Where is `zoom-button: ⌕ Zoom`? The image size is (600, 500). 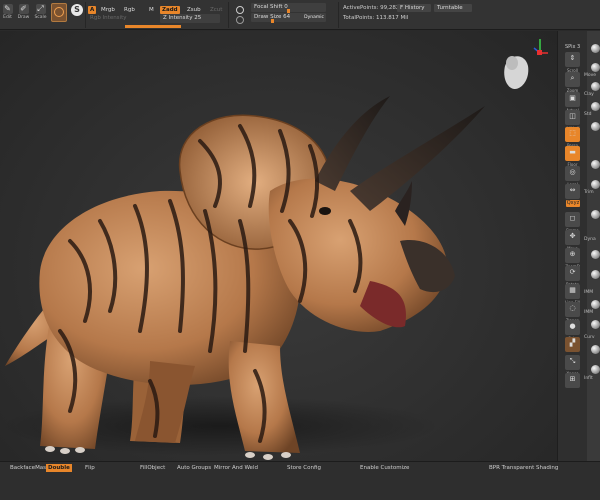 zoom-button: ⌕ Zoom is located at coordinates (572, 82).